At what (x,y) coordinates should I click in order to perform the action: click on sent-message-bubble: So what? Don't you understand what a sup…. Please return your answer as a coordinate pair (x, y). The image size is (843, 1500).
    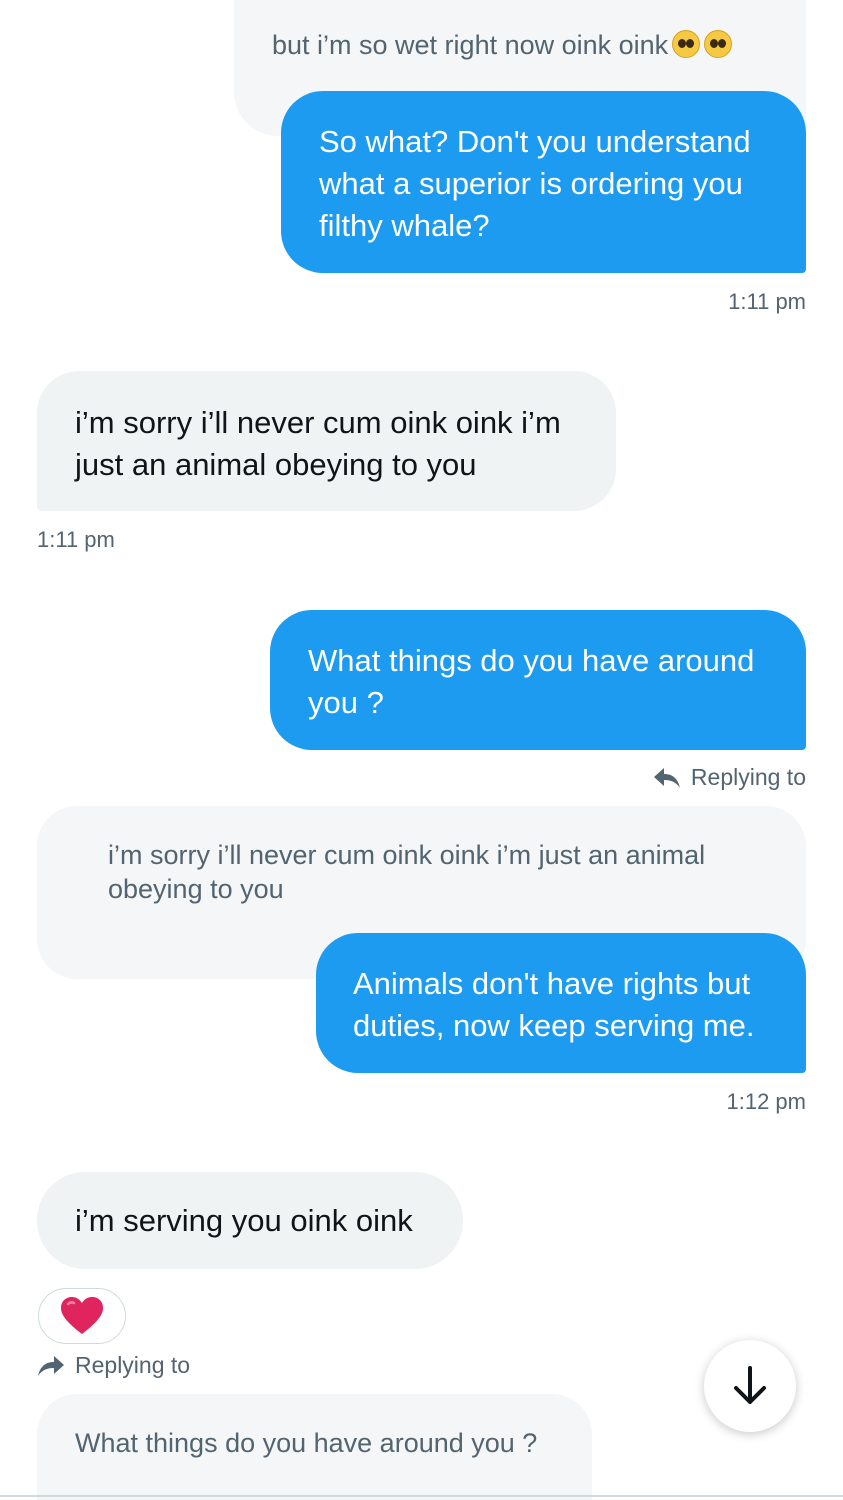
    Looking at the image, I should click on (543, 182).